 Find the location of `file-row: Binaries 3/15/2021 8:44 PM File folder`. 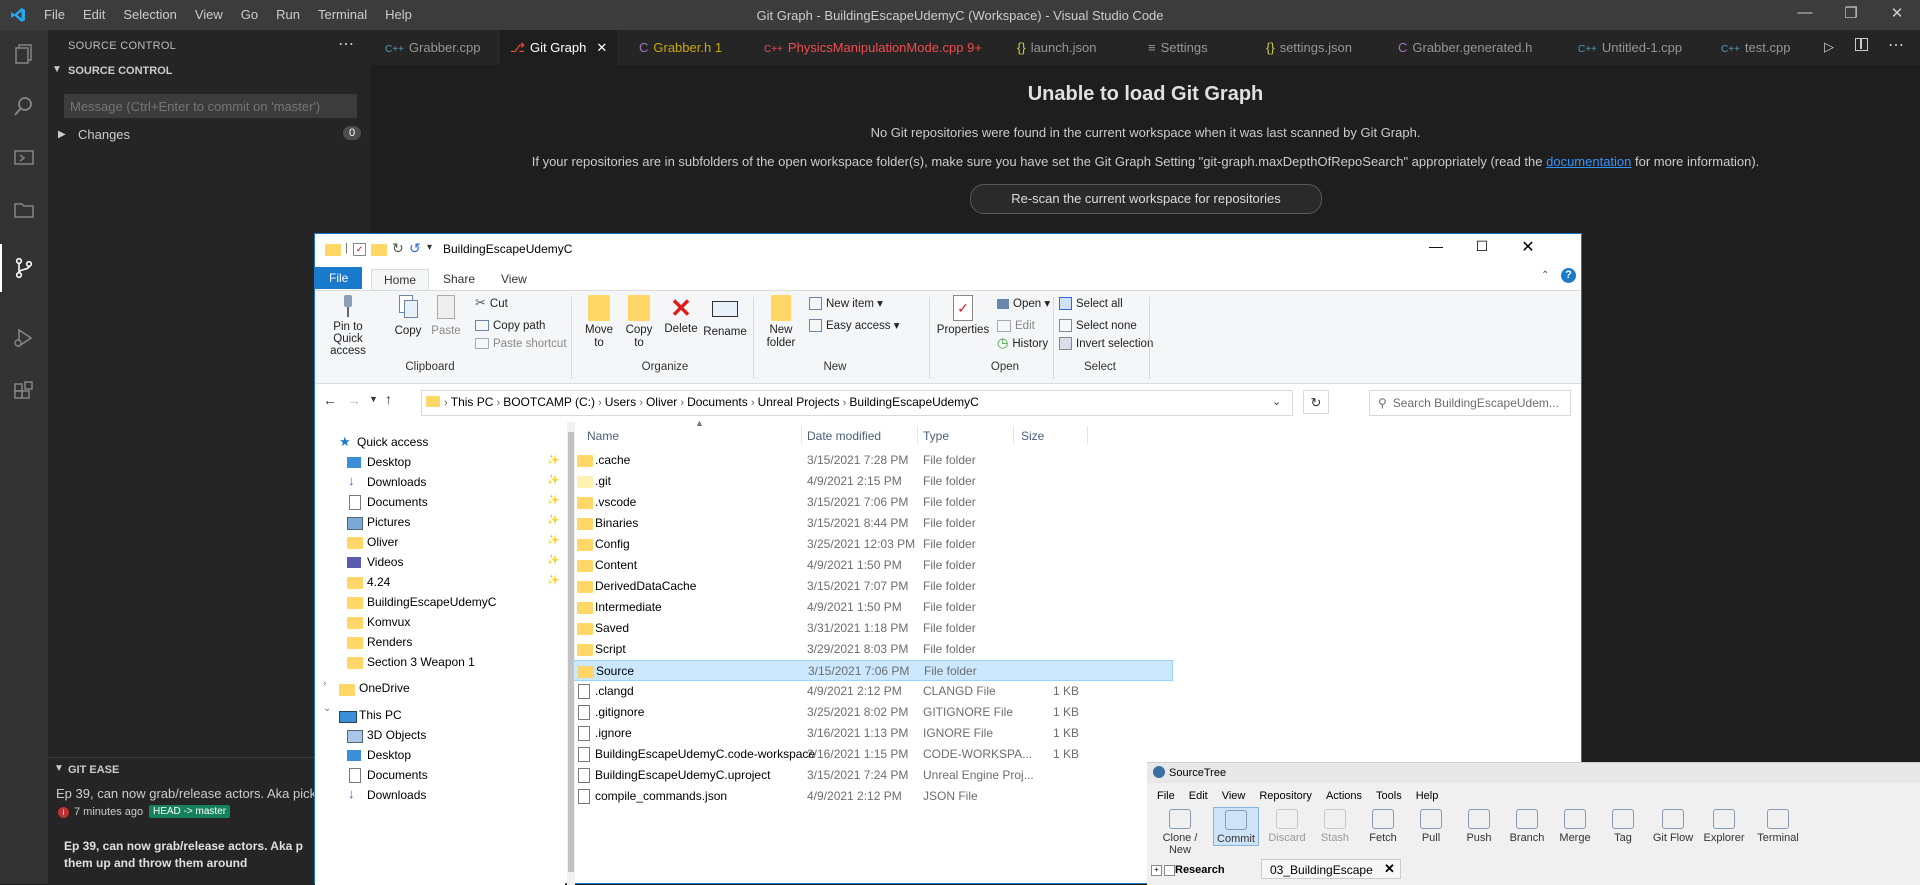

file-row: Binaries 3/15/2021 8:44 PM File folder is located at coordinates (873, 523).